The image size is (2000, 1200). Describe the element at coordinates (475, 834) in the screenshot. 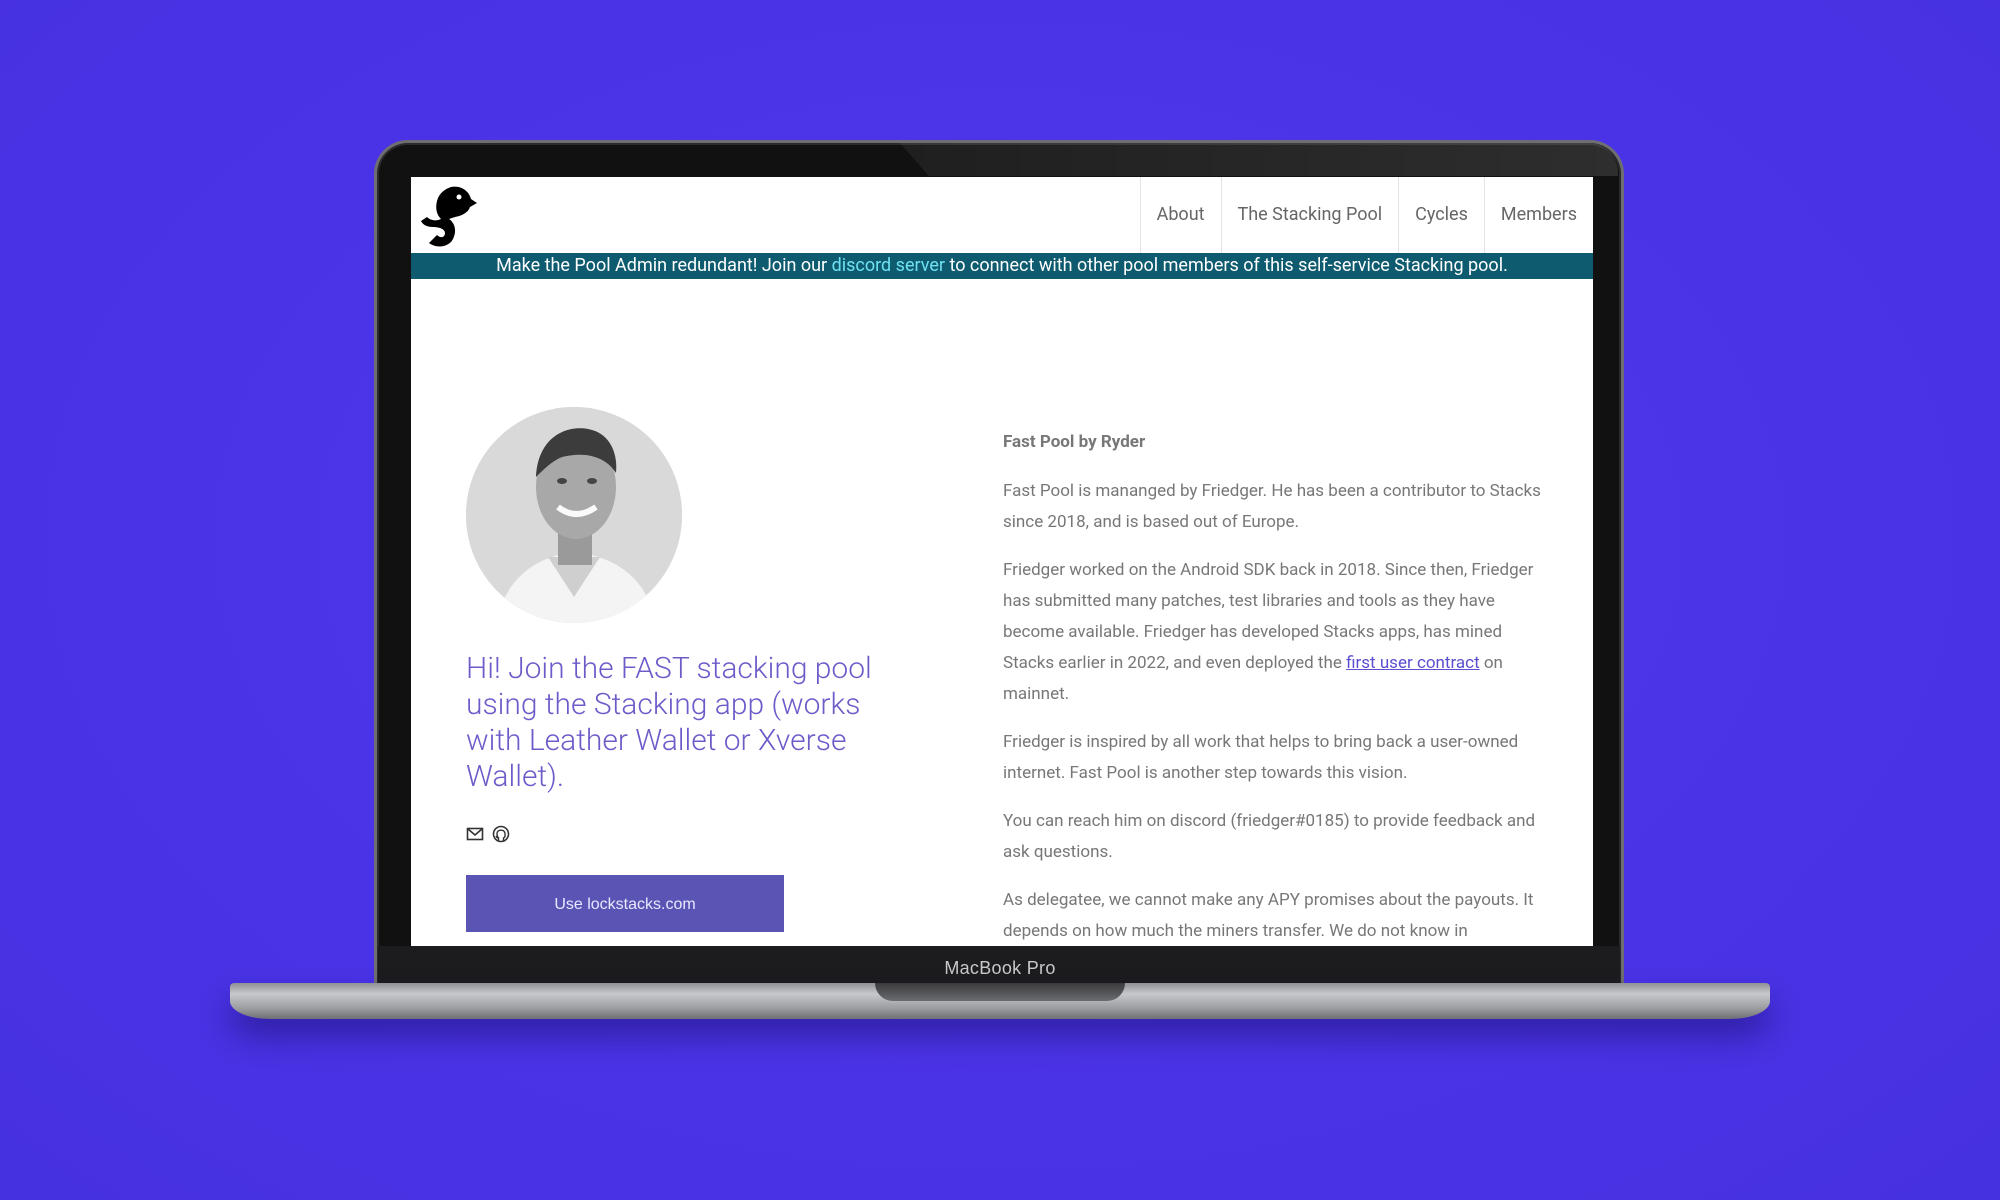

I see `mail-icon` at that location.